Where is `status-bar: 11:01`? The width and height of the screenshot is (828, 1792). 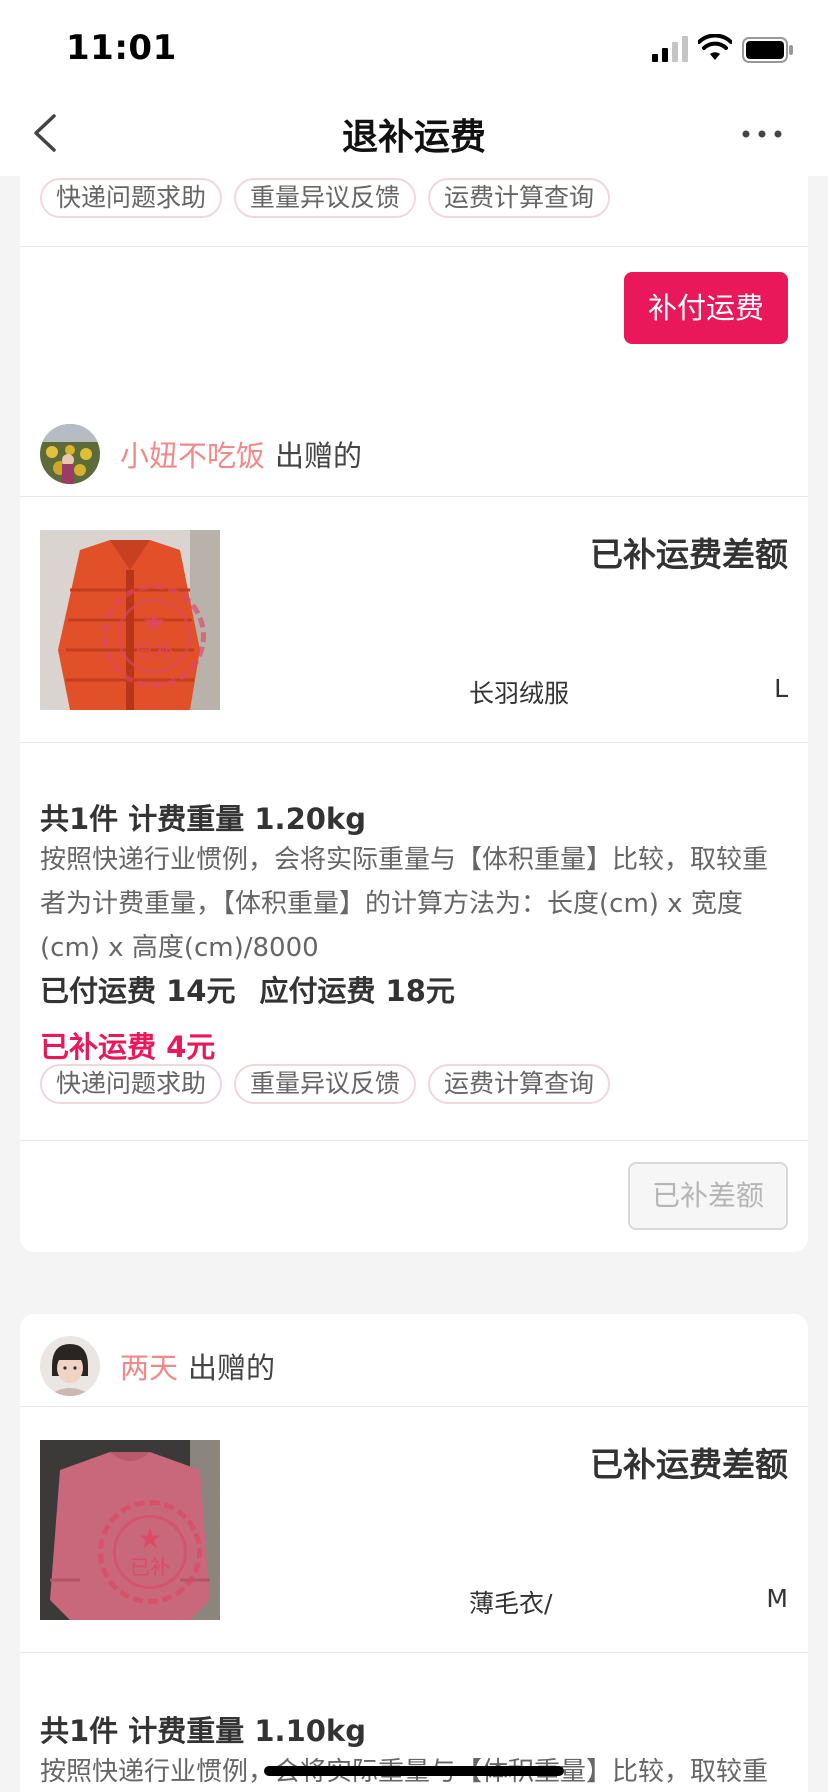
status-bar: 11:01 is located at coordinates (414, 44).